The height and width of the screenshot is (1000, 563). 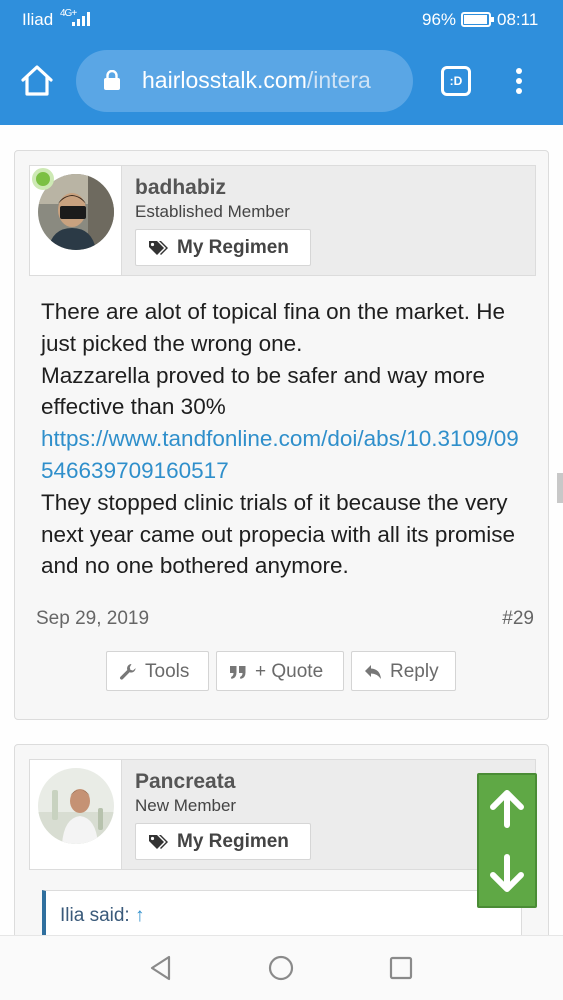 What do you see at coordinates (95, 915) in the screenshot?
I see `quote-author: Ilia said:` at bounding box center [95, 915].